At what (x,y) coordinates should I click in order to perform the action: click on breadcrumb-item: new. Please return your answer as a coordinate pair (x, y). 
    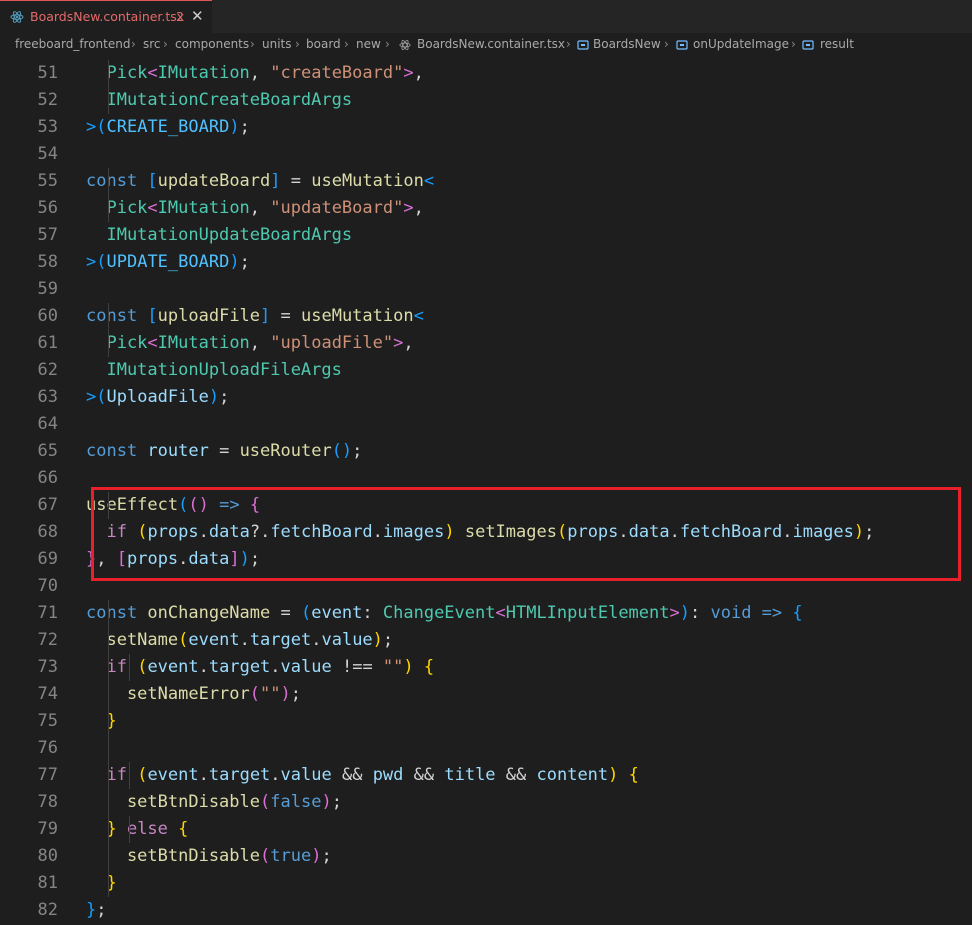
    Looking at the image, I should click on (368, 44).